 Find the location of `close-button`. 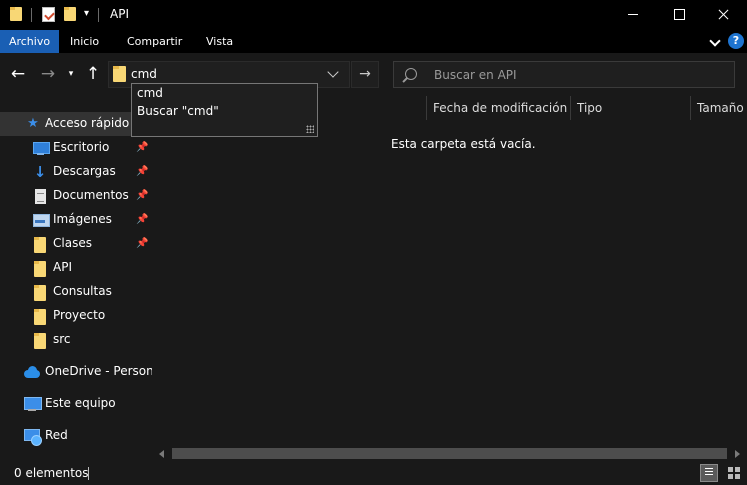

close-button is located at coordinates (724, 15).